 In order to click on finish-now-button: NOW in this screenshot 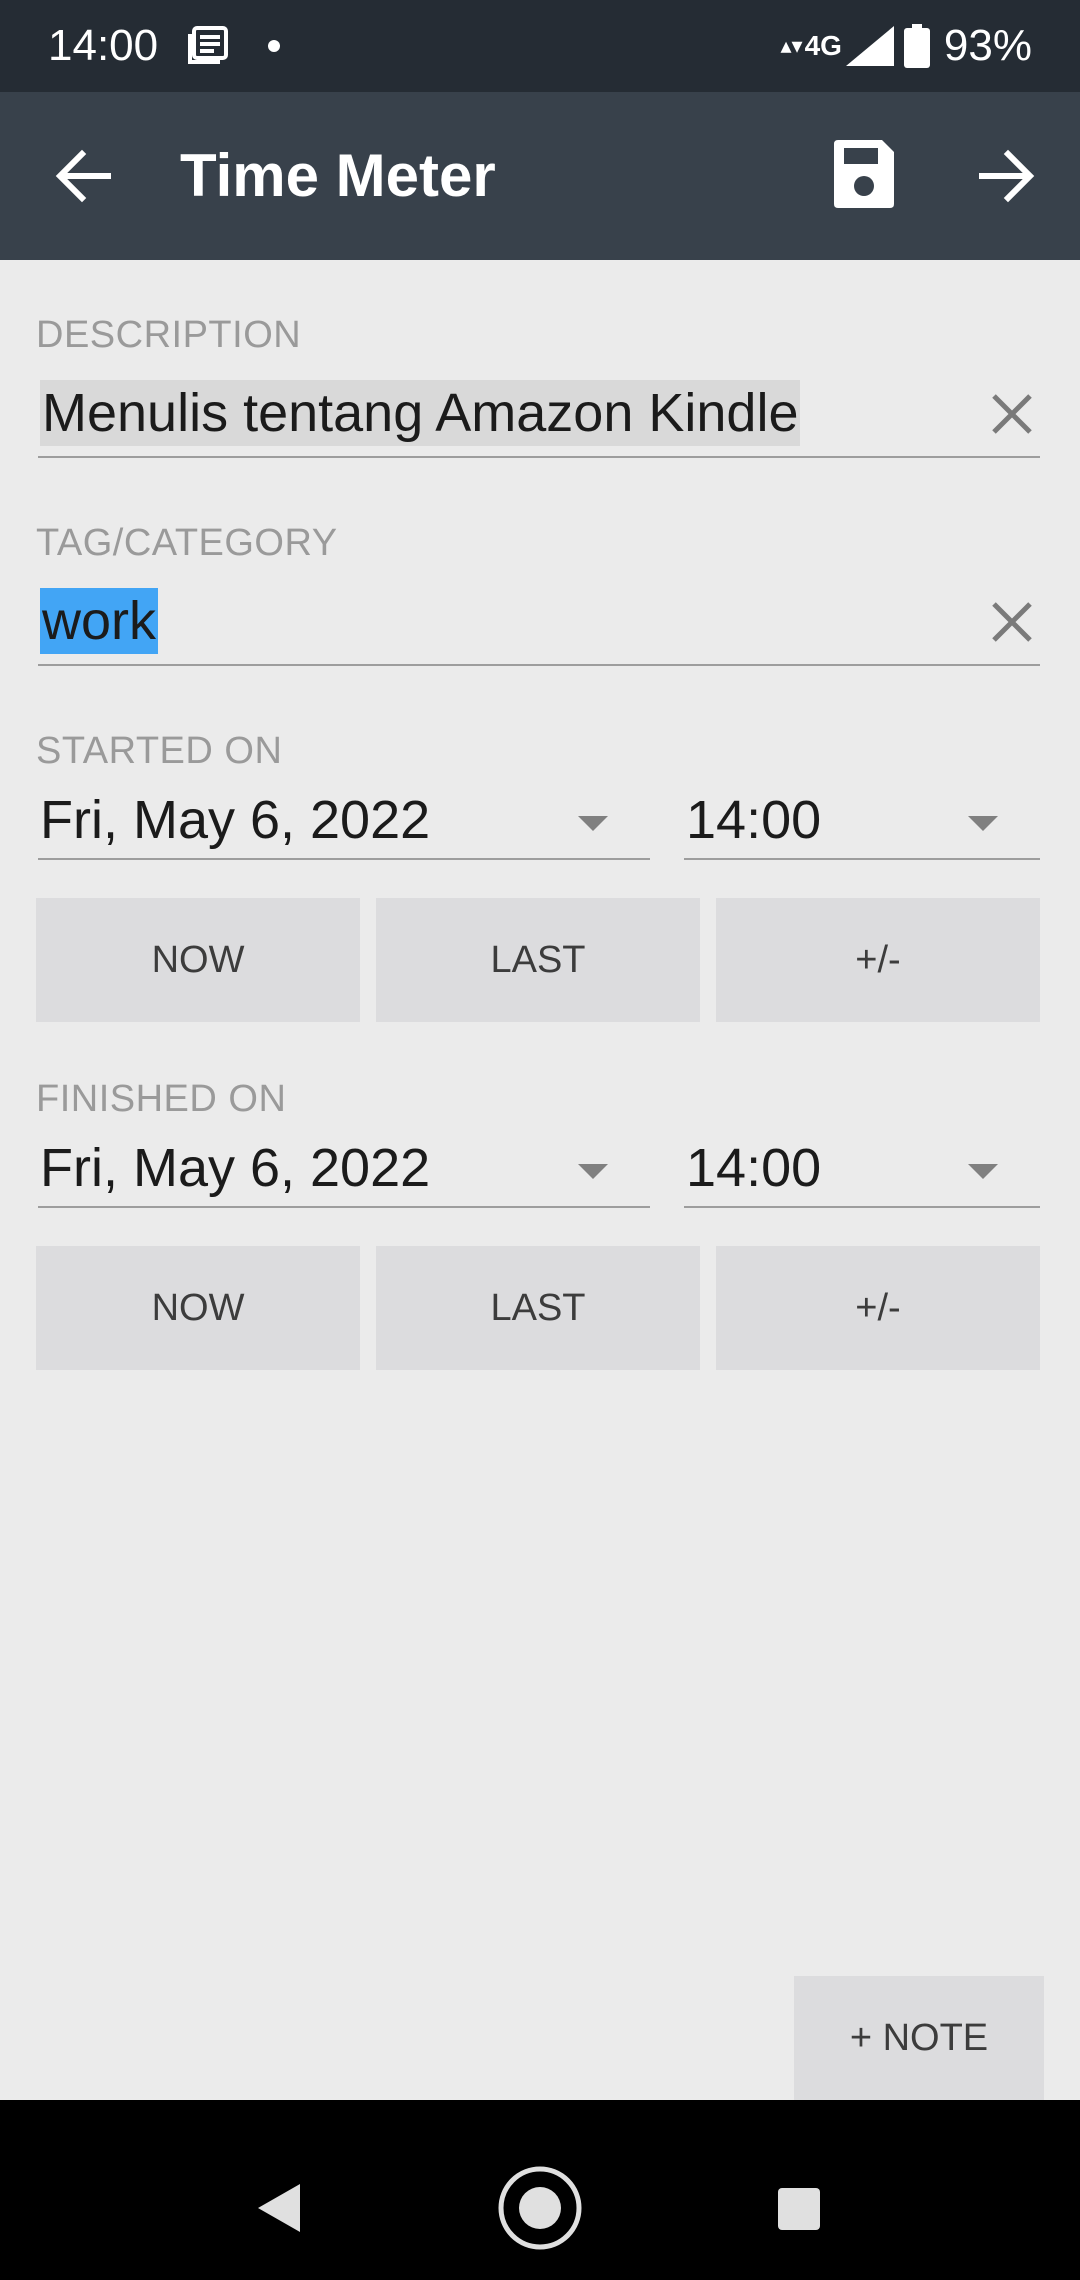, I will do `click(198, 1308)`.